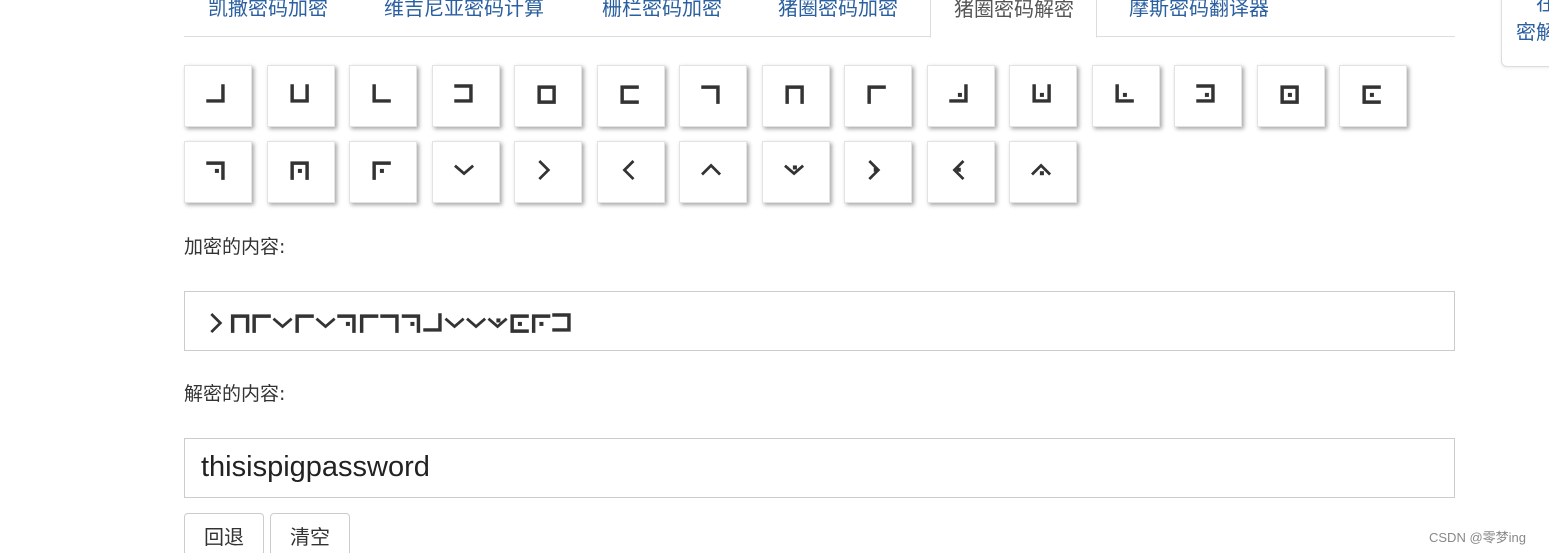 The height and width of the screenshot is (553, 1549). Describe the element at coordinates (819, 468) in the screenshot. I see `decrypted-output: thisispigpassword` at that location.